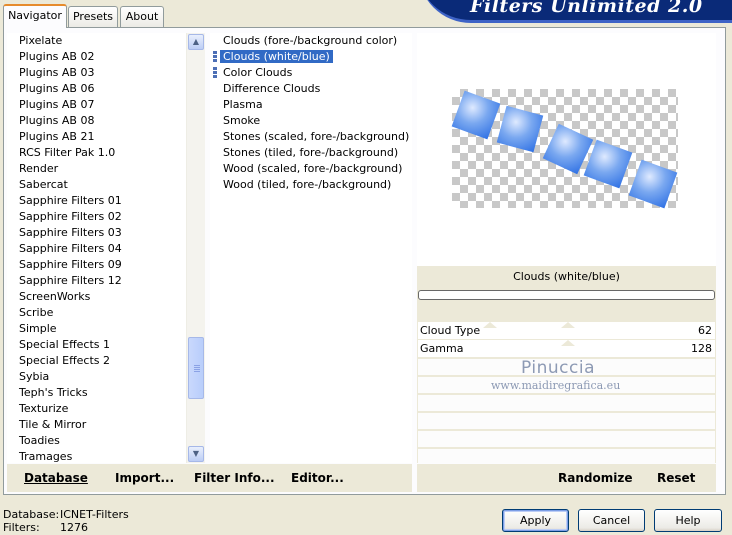  What do you see at coordinates (97, 345) in the screenshot?
I see `category-item: Special Effects 1` at bounding box center [97, 345].